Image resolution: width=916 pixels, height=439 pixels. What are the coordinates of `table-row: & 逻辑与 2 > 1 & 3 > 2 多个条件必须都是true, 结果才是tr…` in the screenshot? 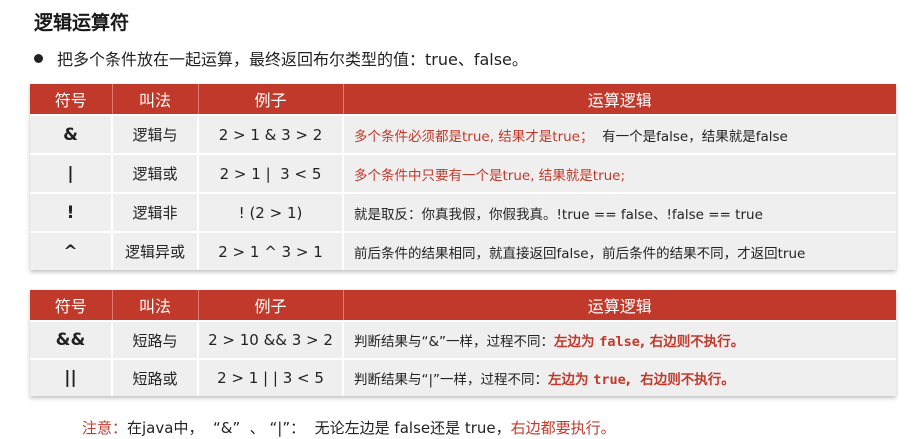 It's located at (463, 134).